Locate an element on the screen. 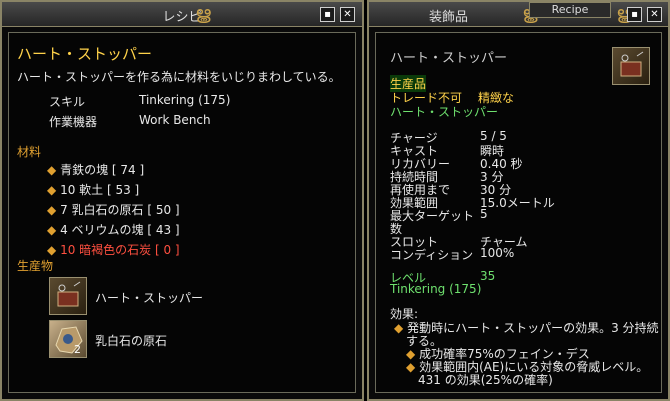 This screenshot has height=401, width=670. skill-label: スキル is located at coordinates (67, 102).